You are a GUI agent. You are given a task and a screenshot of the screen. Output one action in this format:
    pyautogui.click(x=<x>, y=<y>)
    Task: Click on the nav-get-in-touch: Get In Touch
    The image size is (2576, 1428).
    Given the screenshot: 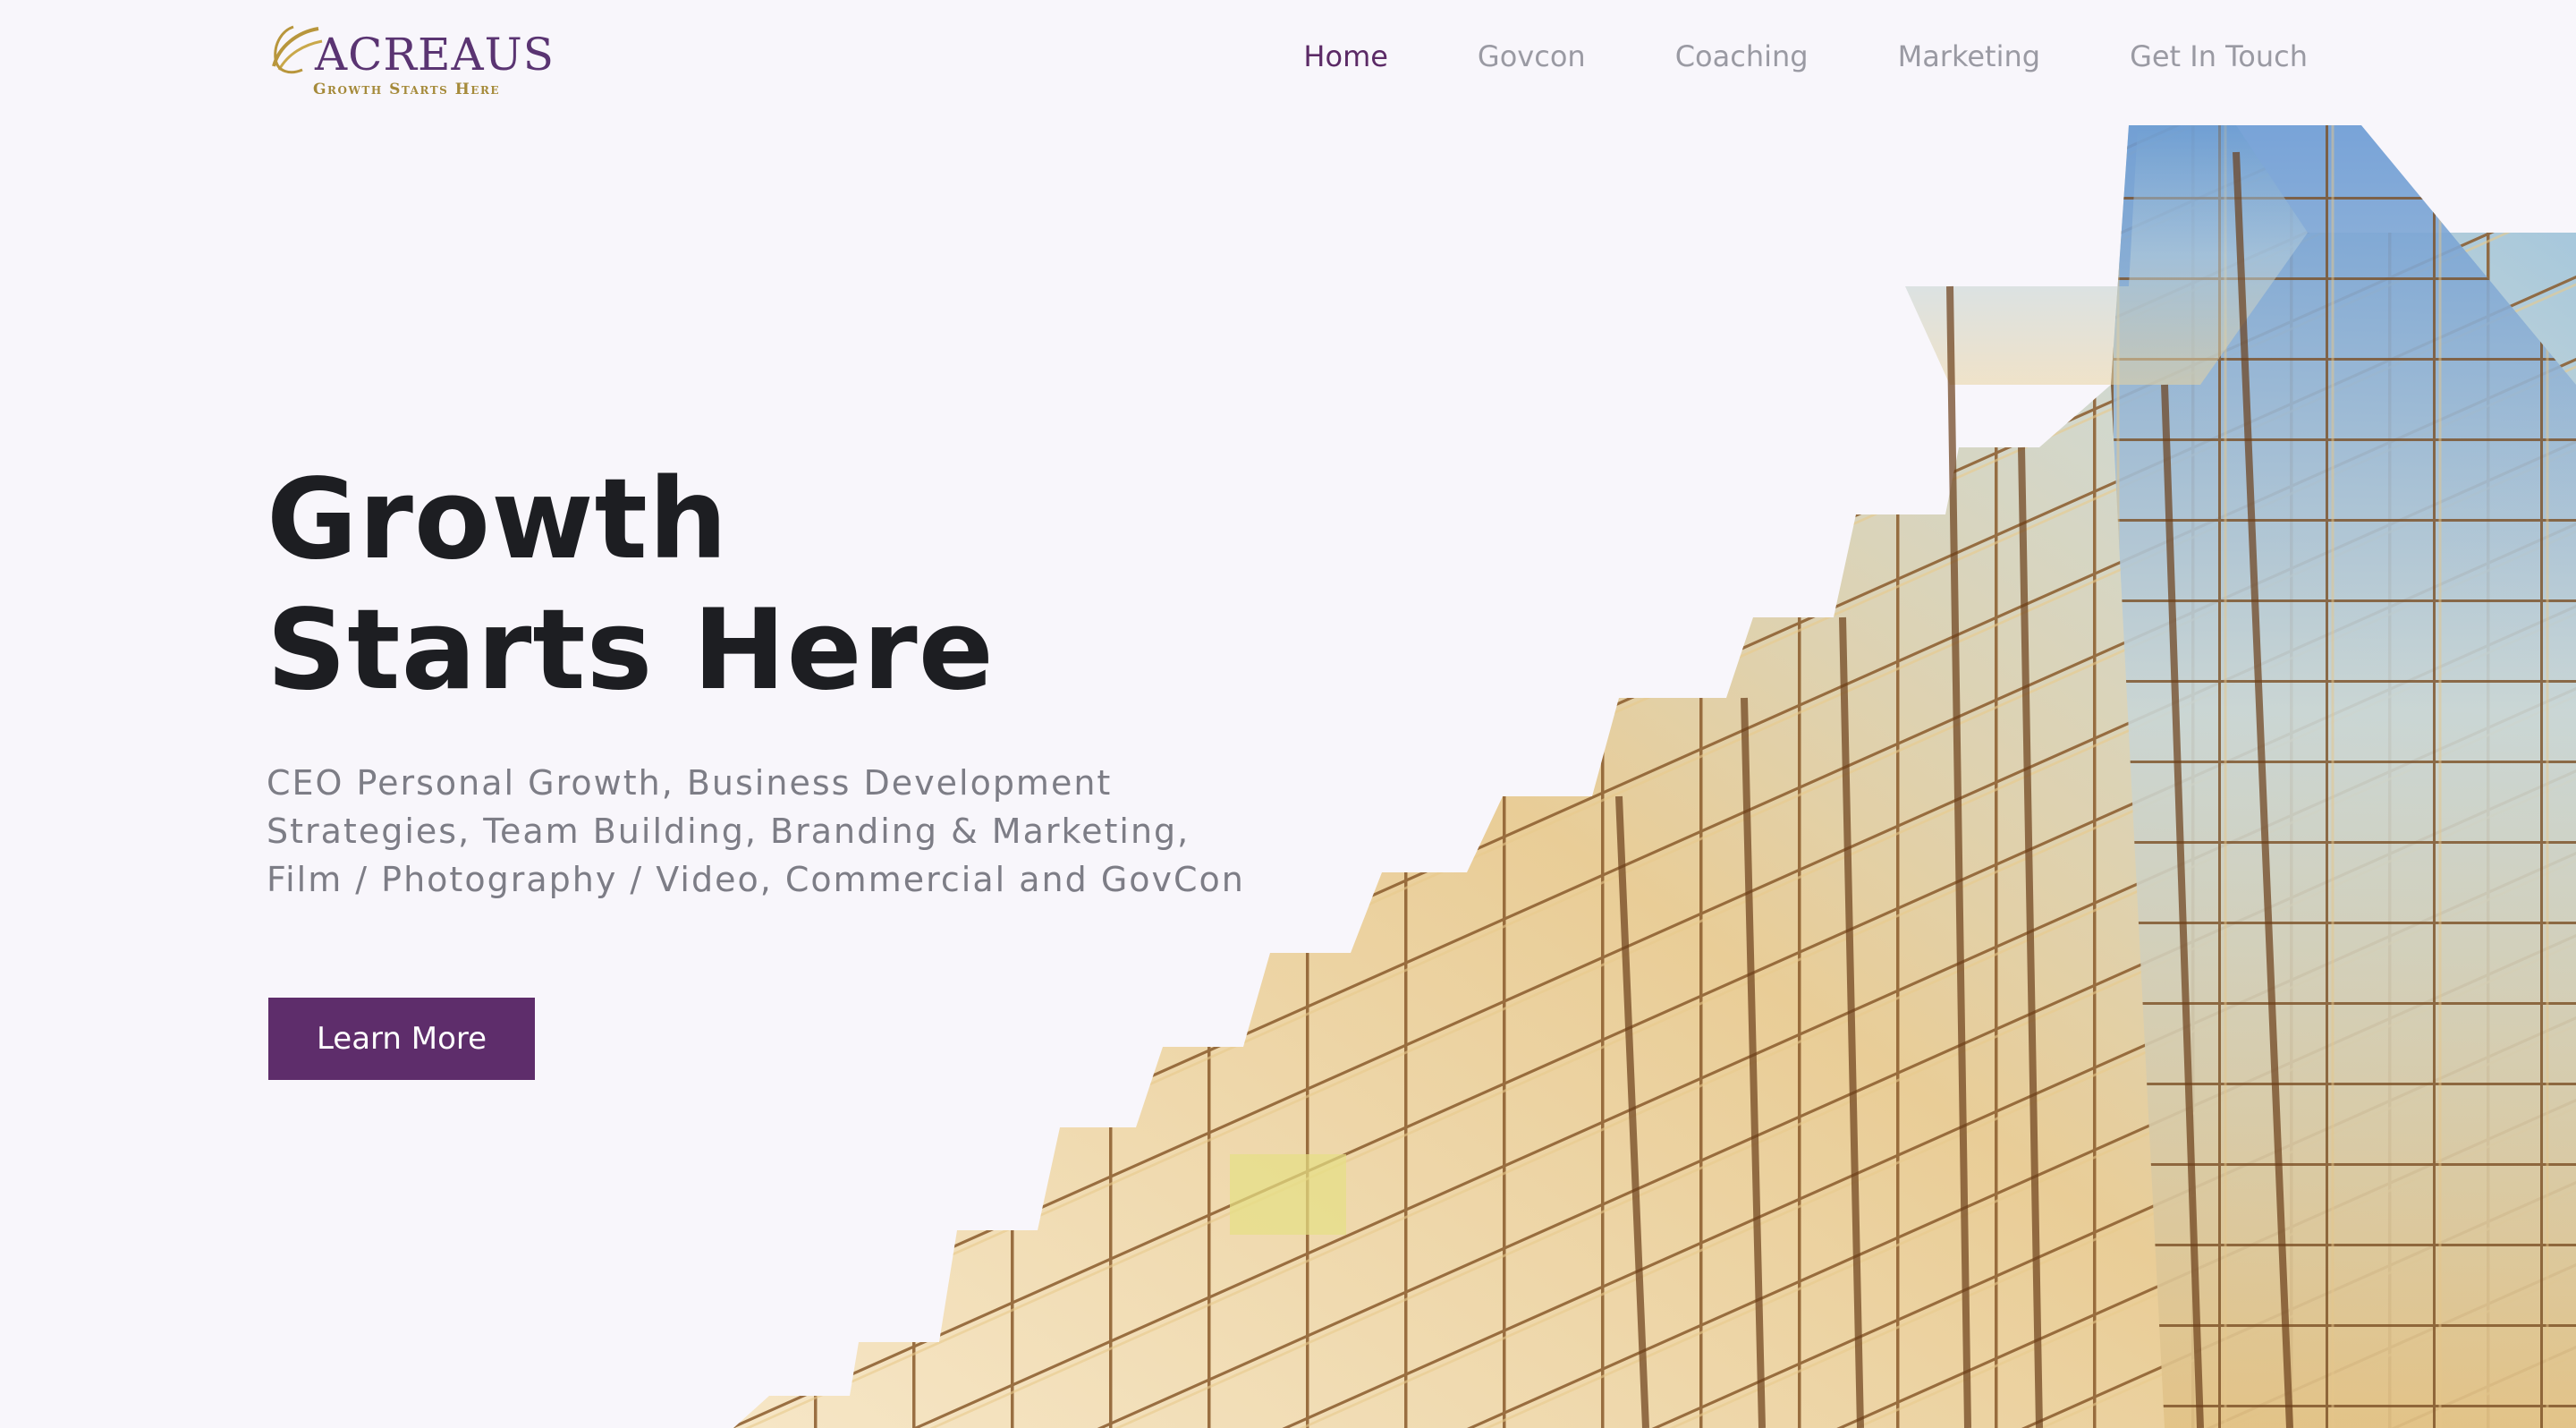 What is the action you would take?
    pyautogui.click(x=2219, y=56)
    